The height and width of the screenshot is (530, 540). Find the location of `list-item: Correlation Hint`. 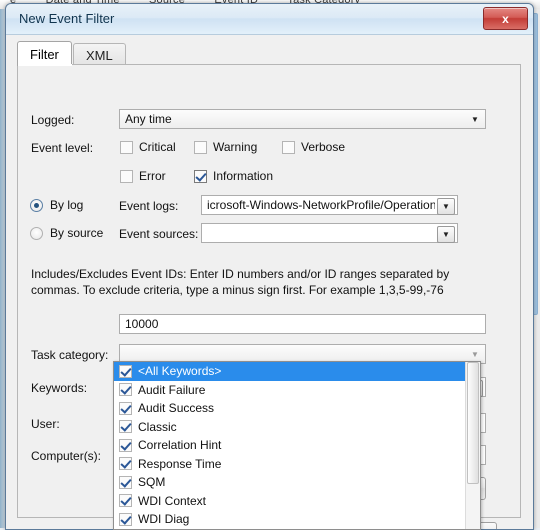

list-item: Correlation Hint is located at coordinates (290, 445).